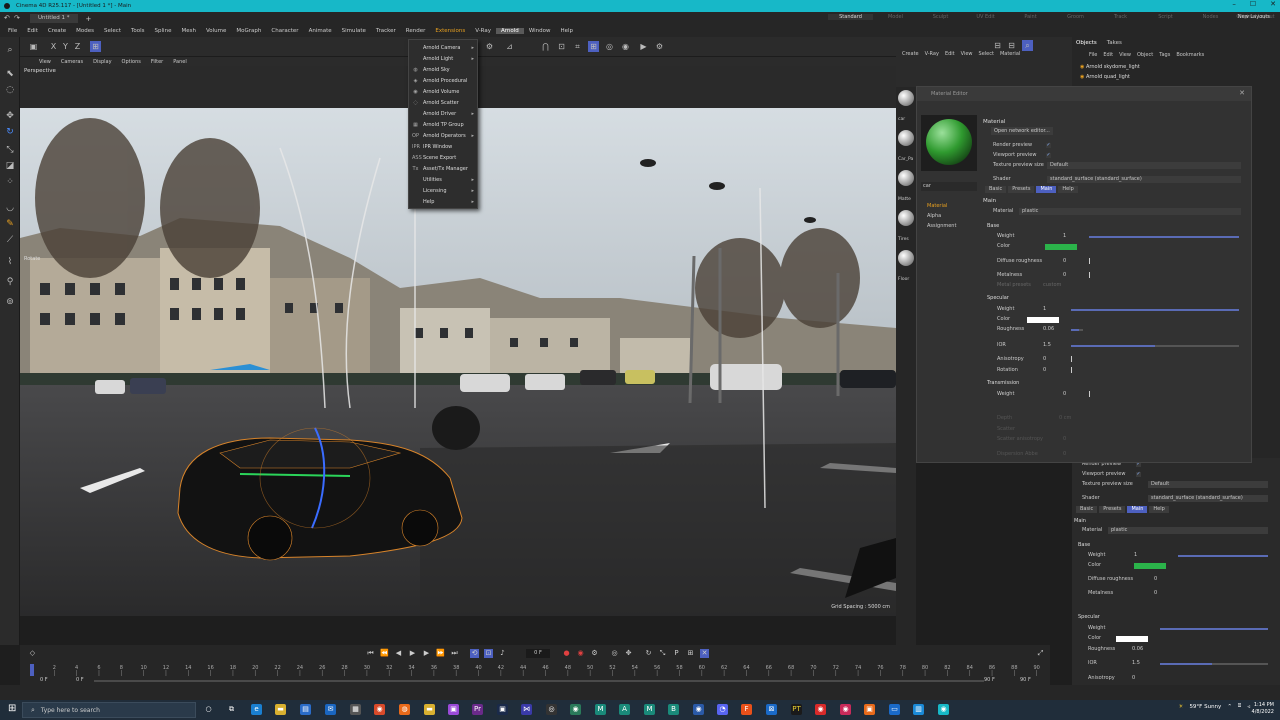 The height and width of the screenshot is (720, 1280). What do you see at coordinates (614, 653) in the screenshot?
I see `key-selection-icon: ◎` at bounding box center [614, 653].